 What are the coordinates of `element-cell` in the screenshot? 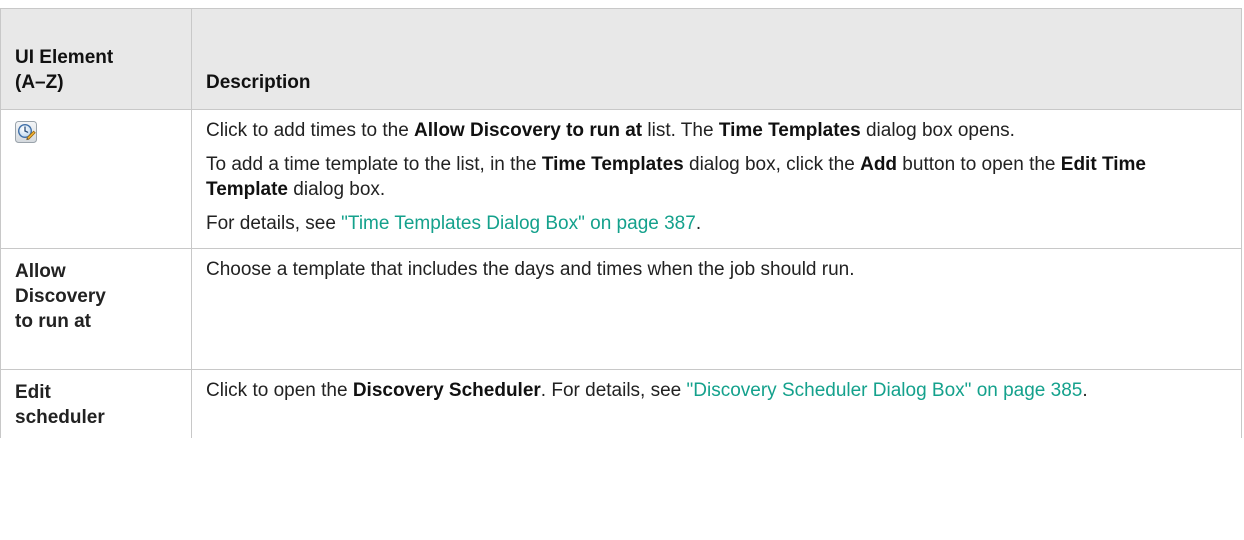 It's located at (96, 179).